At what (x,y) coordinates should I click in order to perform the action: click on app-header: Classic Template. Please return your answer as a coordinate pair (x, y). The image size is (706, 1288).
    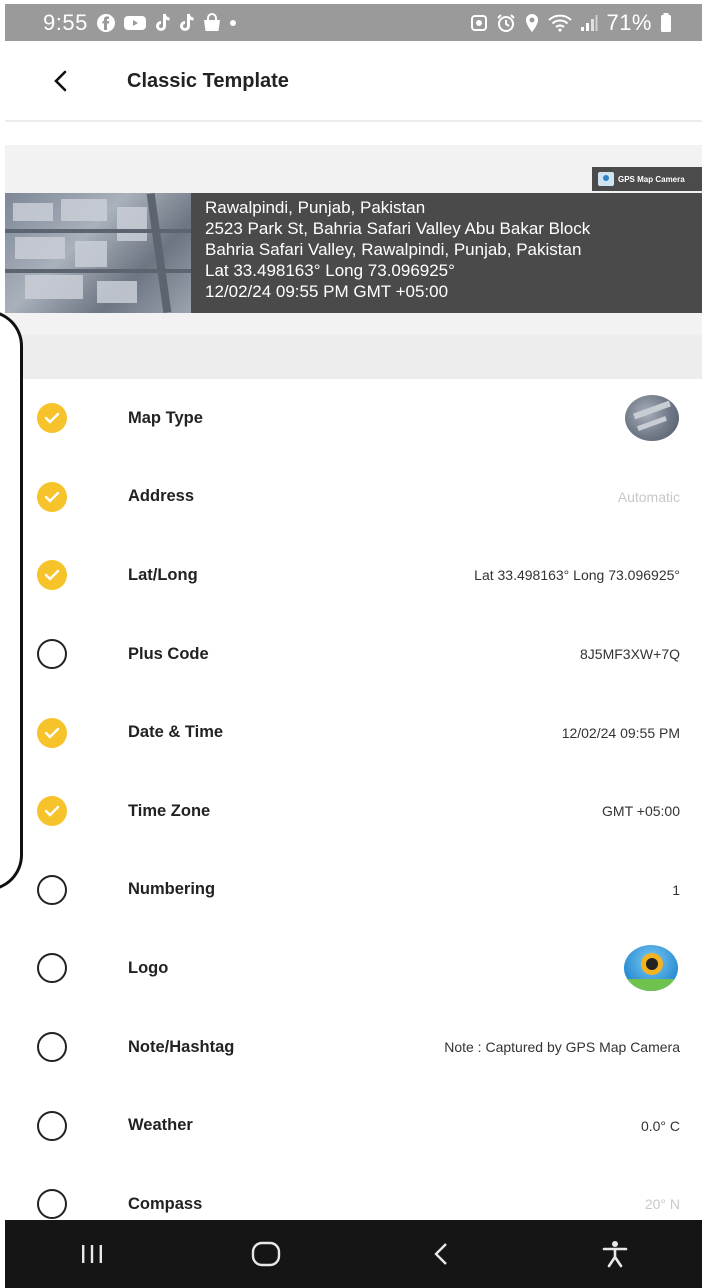
    Looking at the image, I should click on (353, 82).